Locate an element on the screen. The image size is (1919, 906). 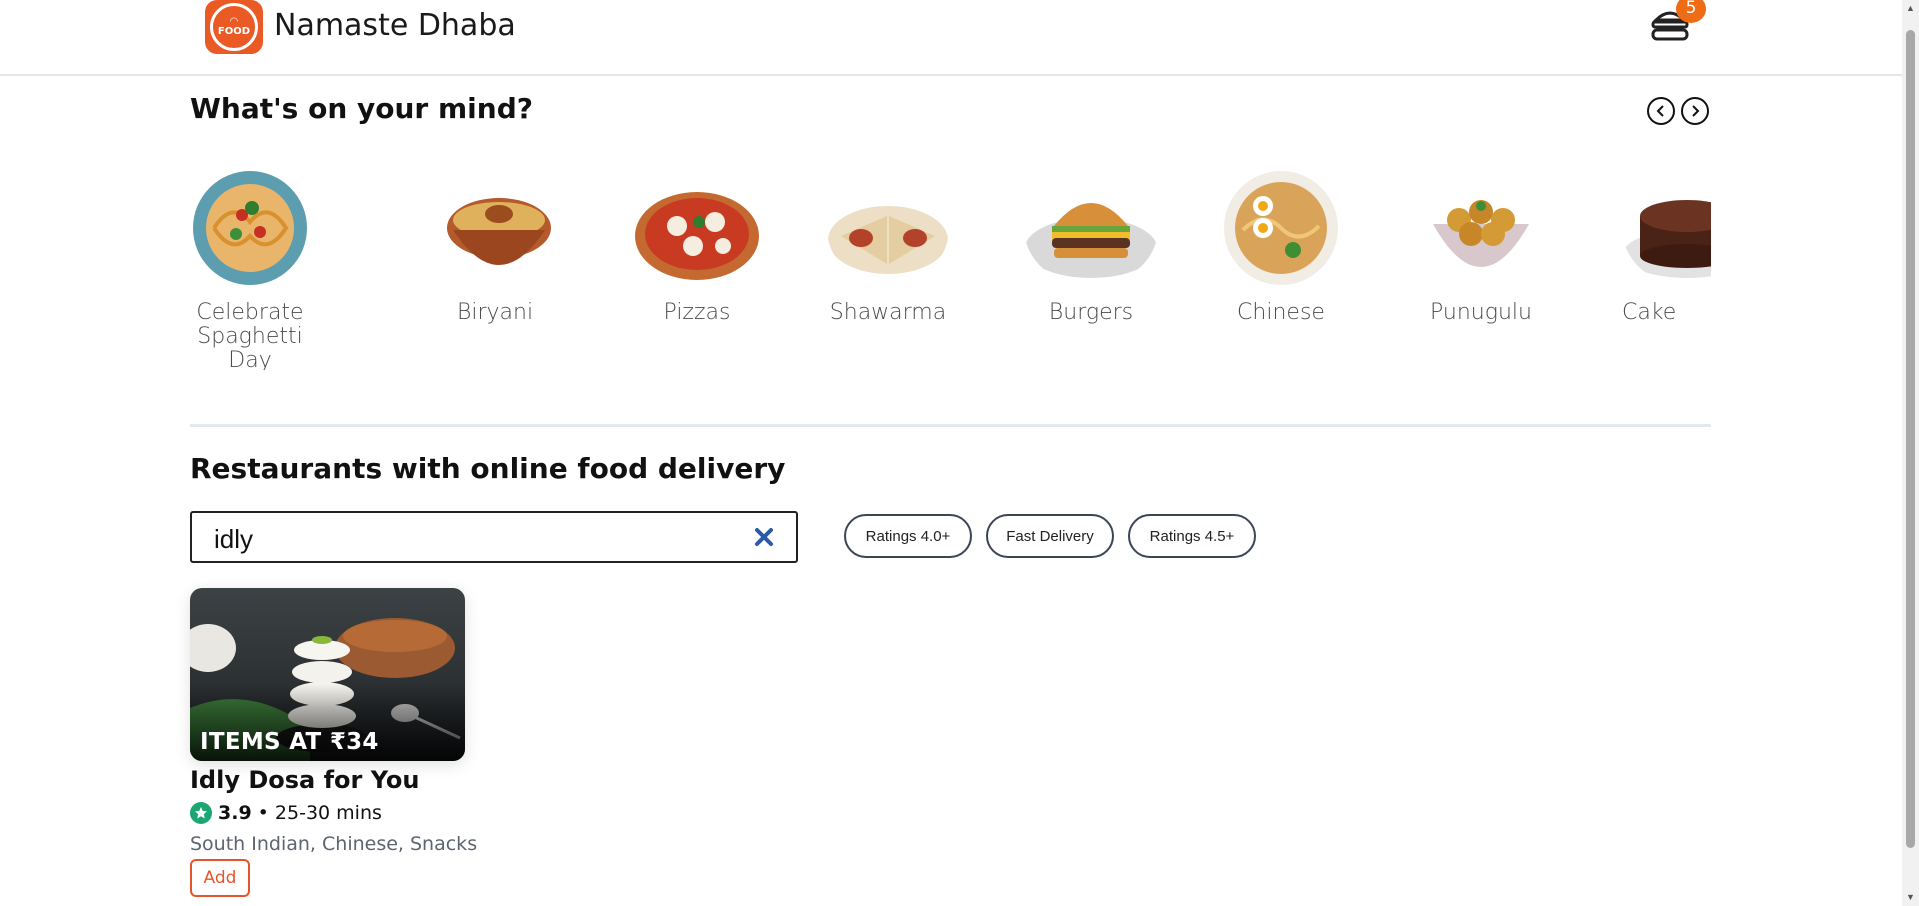
category-label: Pizzas is located at coordinates (697, 312).